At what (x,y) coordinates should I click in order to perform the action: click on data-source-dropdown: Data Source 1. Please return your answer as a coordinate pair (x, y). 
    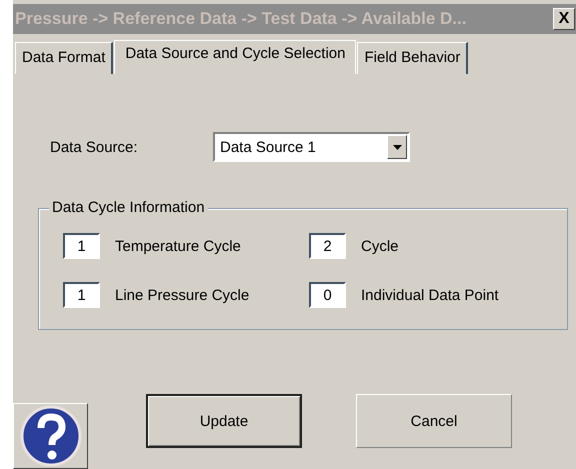
    Looking at the image, I should click on (311, 147).